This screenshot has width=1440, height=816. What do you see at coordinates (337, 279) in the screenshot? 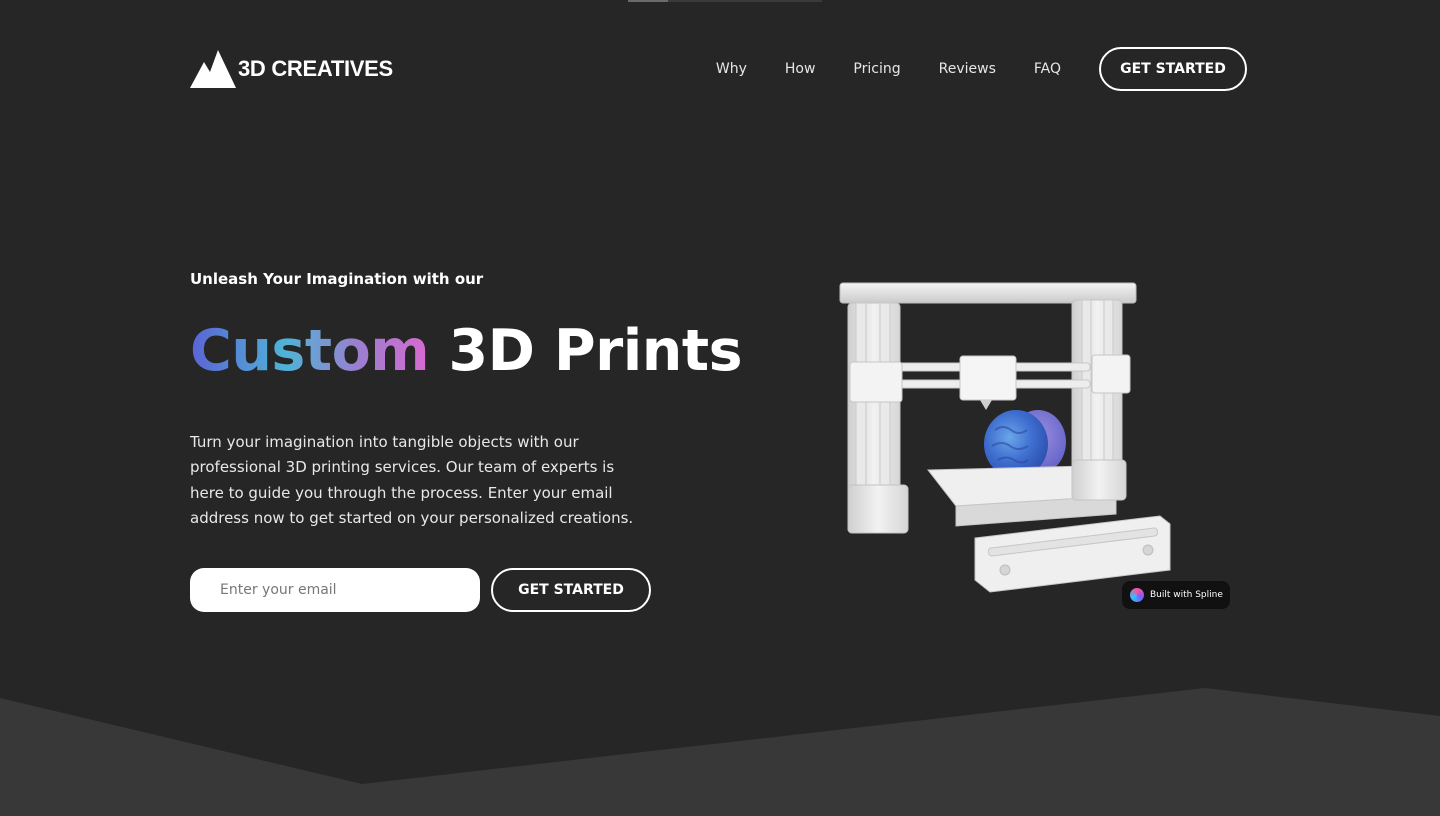
I see `hero-eyebrow: Unleash Your Imagination with our` at bounding box center [337, 279].